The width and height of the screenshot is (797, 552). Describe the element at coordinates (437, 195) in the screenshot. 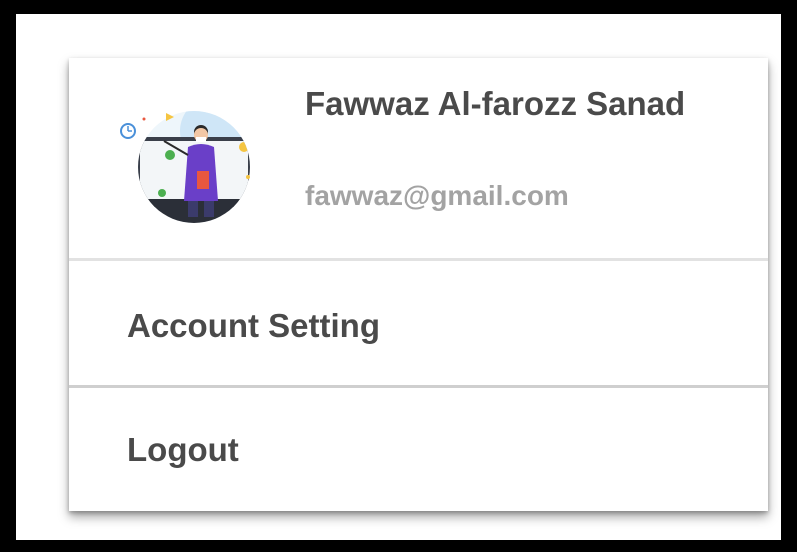

I see `user-email: fawwaz@gmail.com` at that location.